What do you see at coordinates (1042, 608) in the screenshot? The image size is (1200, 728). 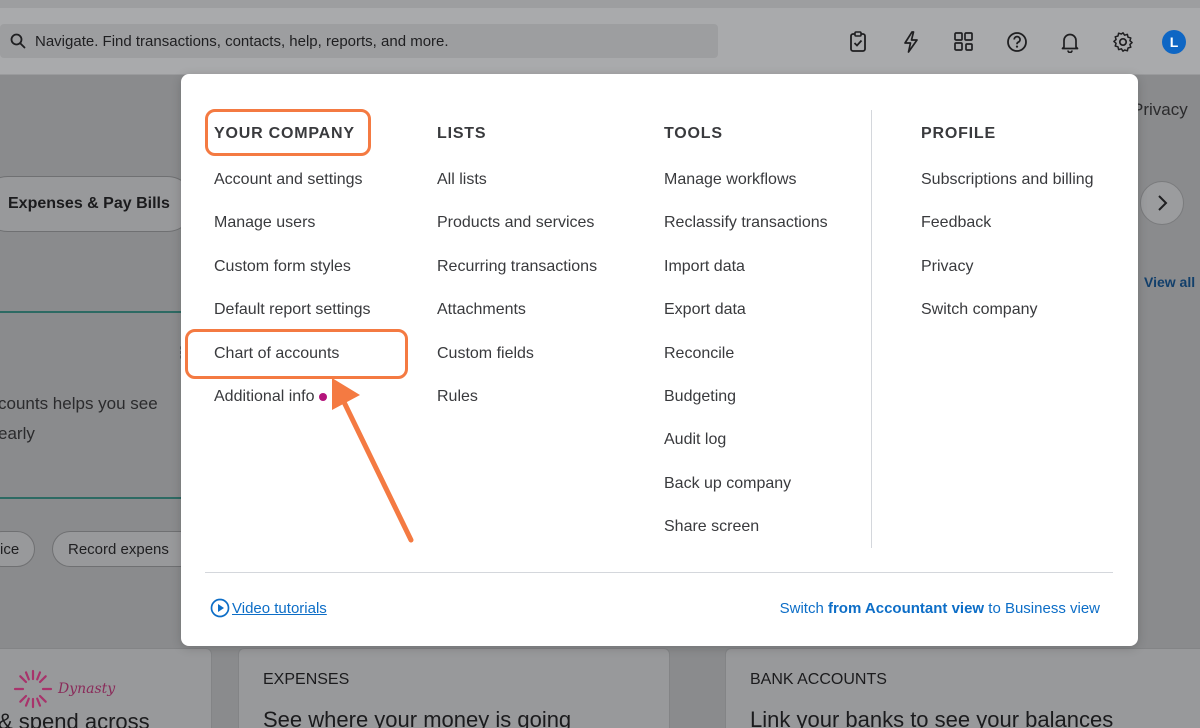 I see `switch-view-suffix: to Business view` at bounding box center [1042, 608].